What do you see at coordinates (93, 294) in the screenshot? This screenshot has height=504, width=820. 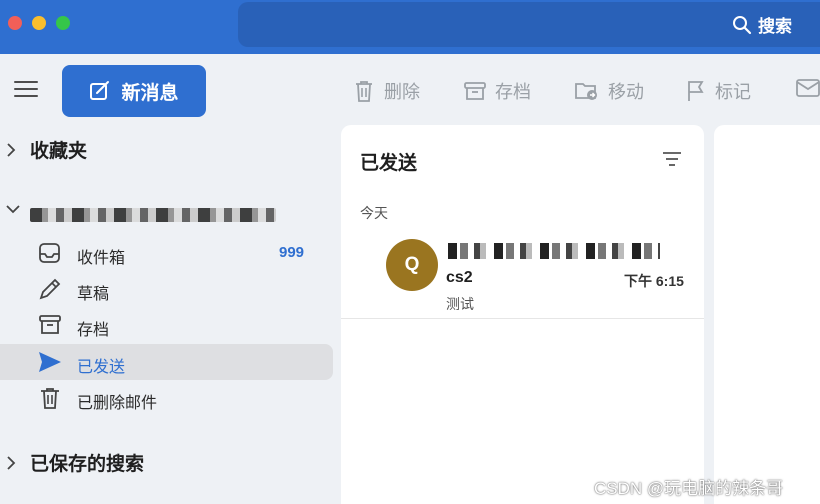 I see `sidebar-item-label: 草稿` at bounding box center [93, 294].